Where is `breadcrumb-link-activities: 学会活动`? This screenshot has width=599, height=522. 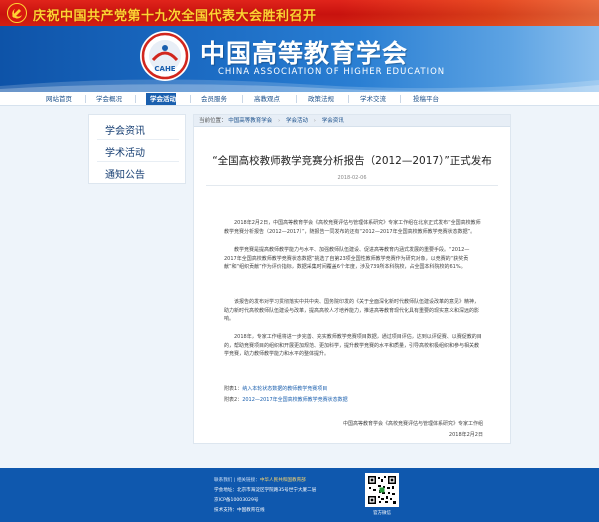
breadcrumb-link-activities: 学会活动 is located at coordinates (297, 121).